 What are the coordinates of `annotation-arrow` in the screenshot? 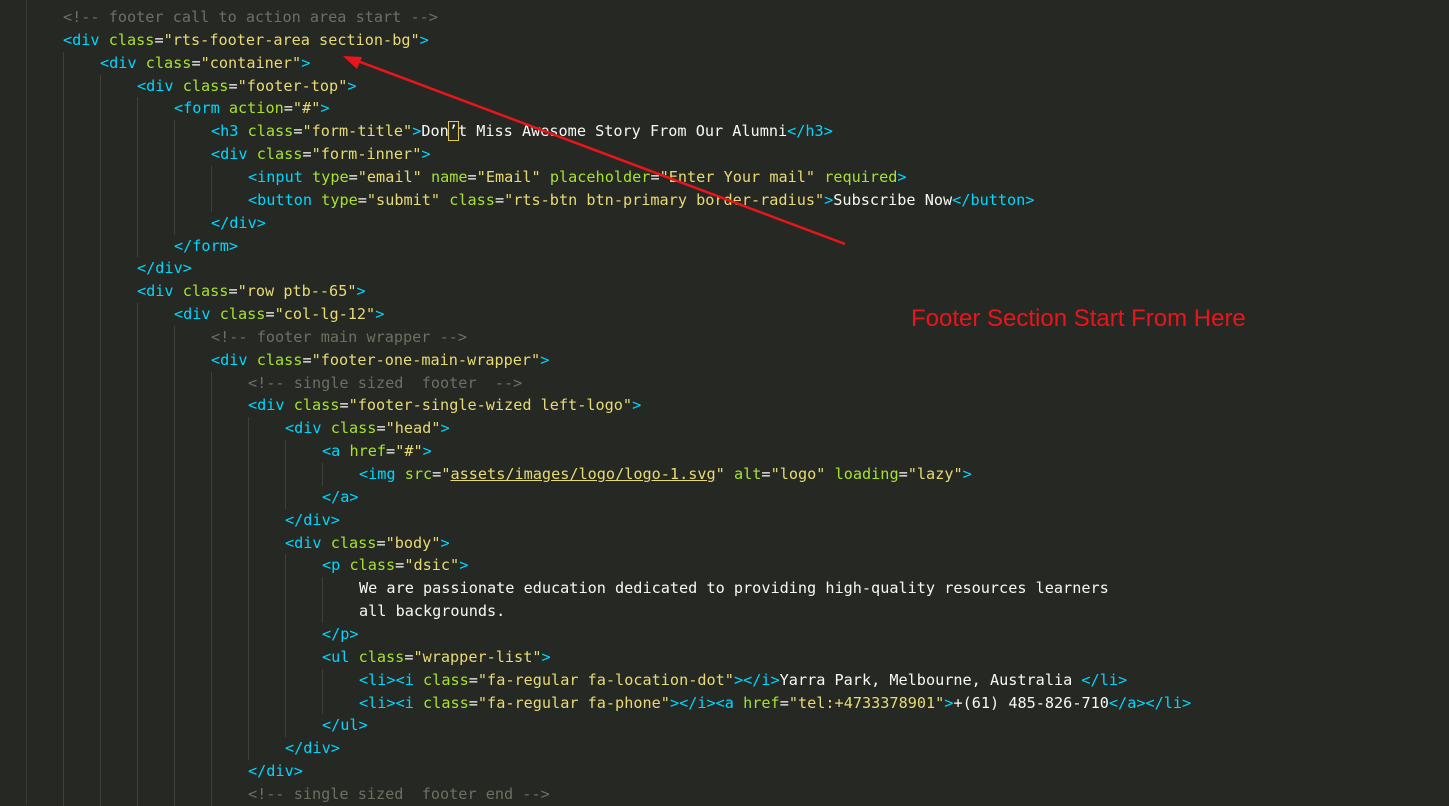 It's located at (594, 151).